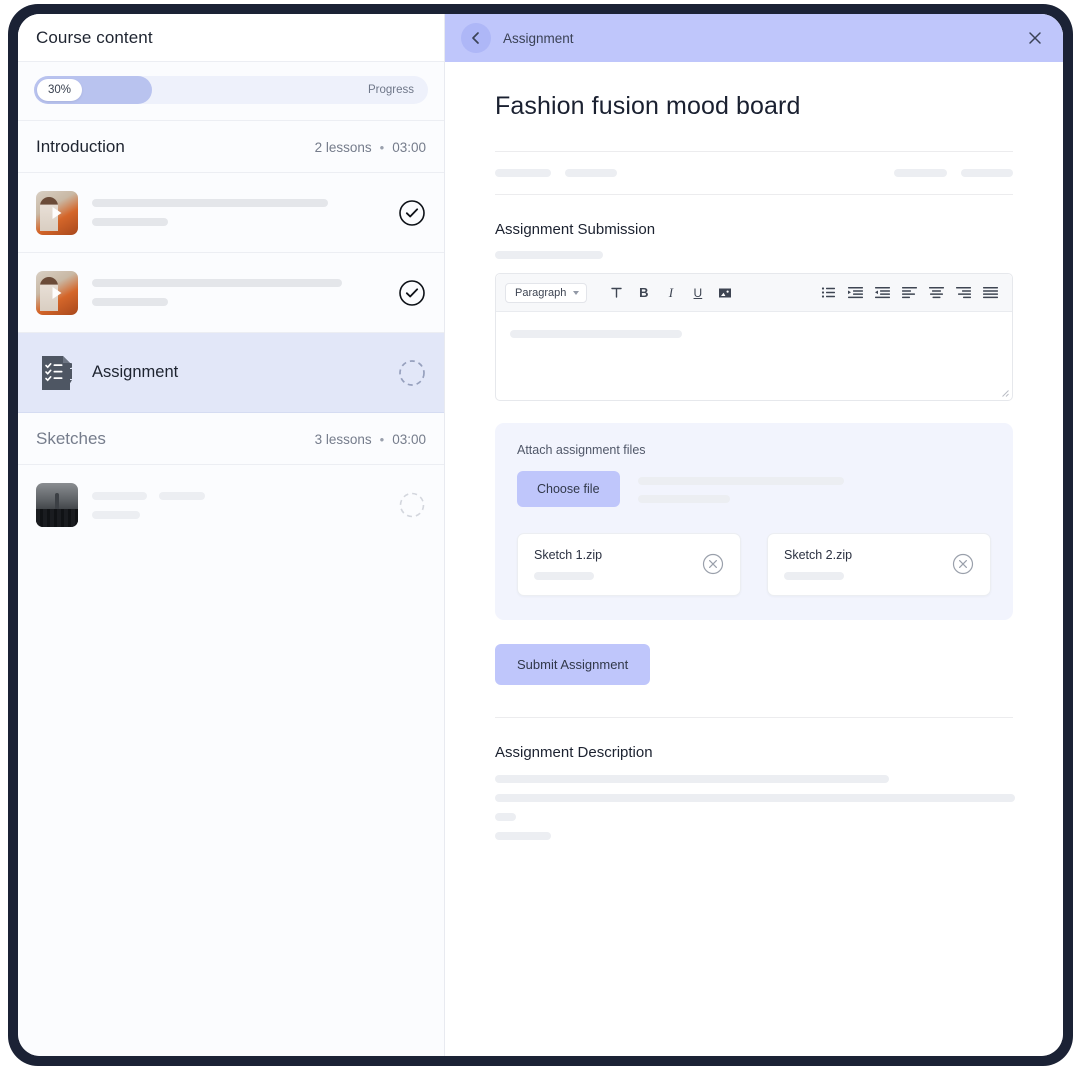 The image size is (1081, 1072). What do you see at coordinates (80, 146) in the screenshot?
I see `section-title: Introduction` at bounding box center [80, 146].